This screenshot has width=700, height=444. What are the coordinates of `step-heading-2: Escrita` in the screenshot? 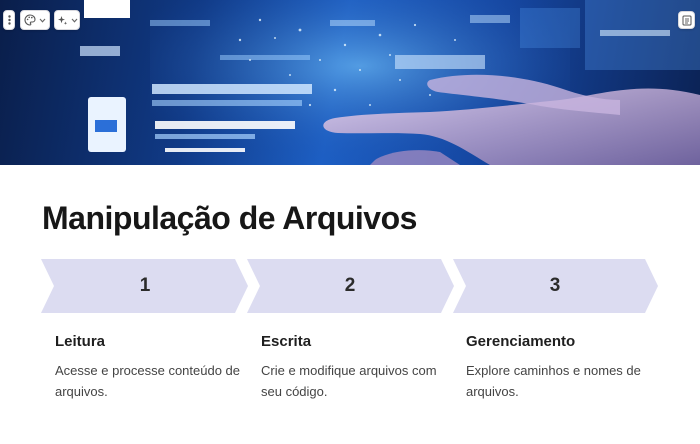 It's located at (286, 341).